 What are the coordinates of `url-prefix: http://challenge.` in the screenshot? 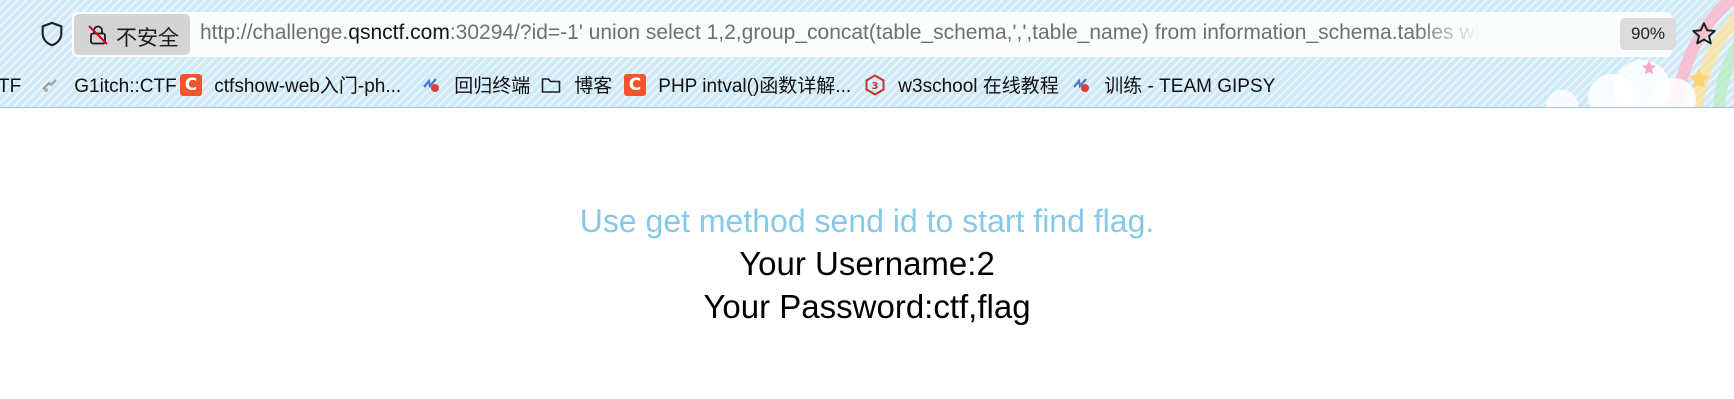 It's located at (274, 32).